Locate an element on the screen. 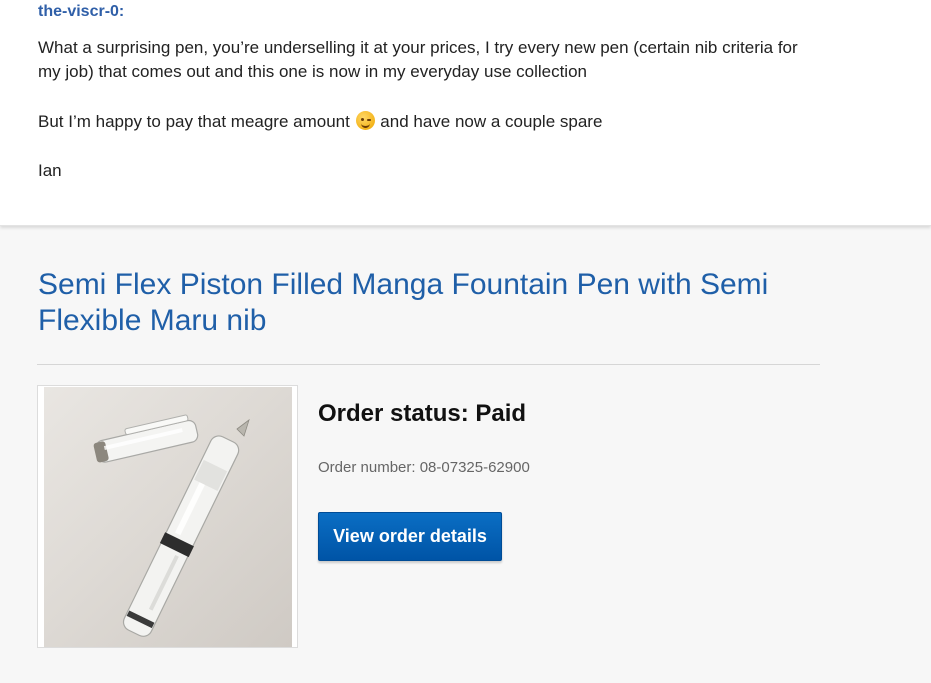 The image size is (931, 683). order-number: Order number: 08-07325-62900 is located at coordinates (424, 467).